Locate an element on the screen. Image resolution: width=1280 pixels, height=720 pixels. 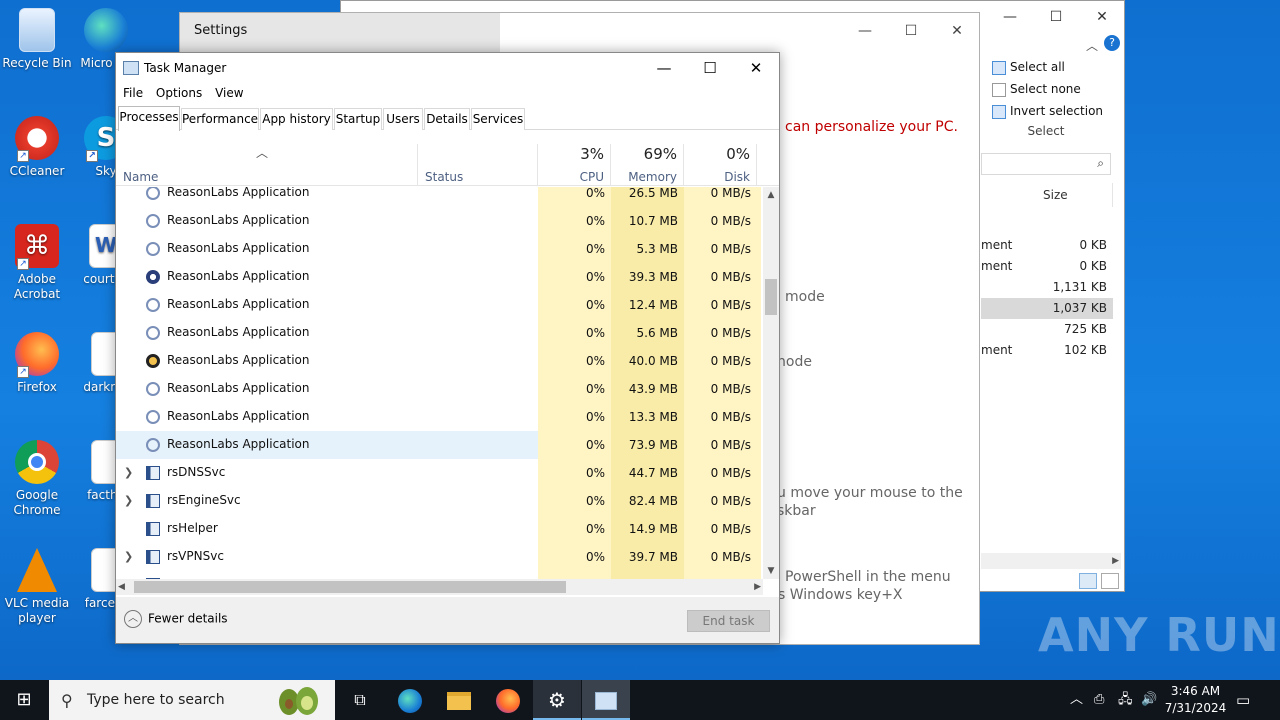
taskbar-file-explorer is located at coordinates (459, 700).